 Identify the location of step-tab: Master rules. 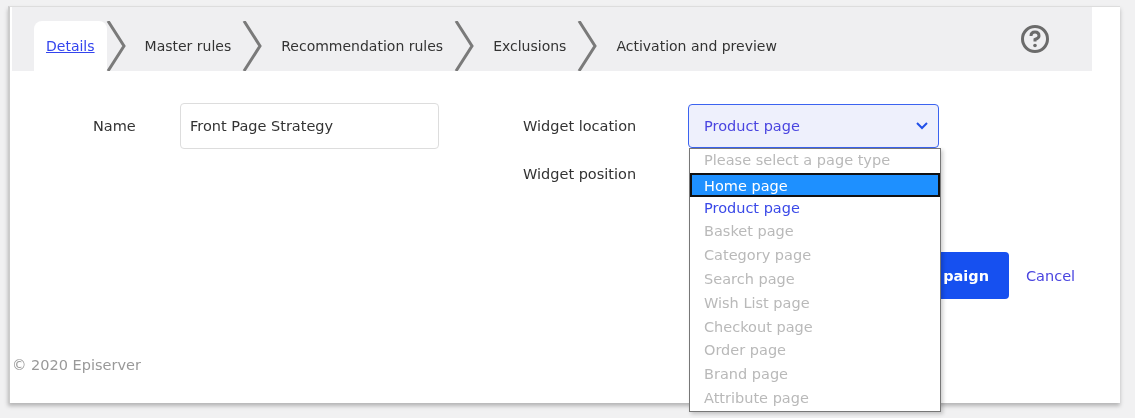
(188, 46).